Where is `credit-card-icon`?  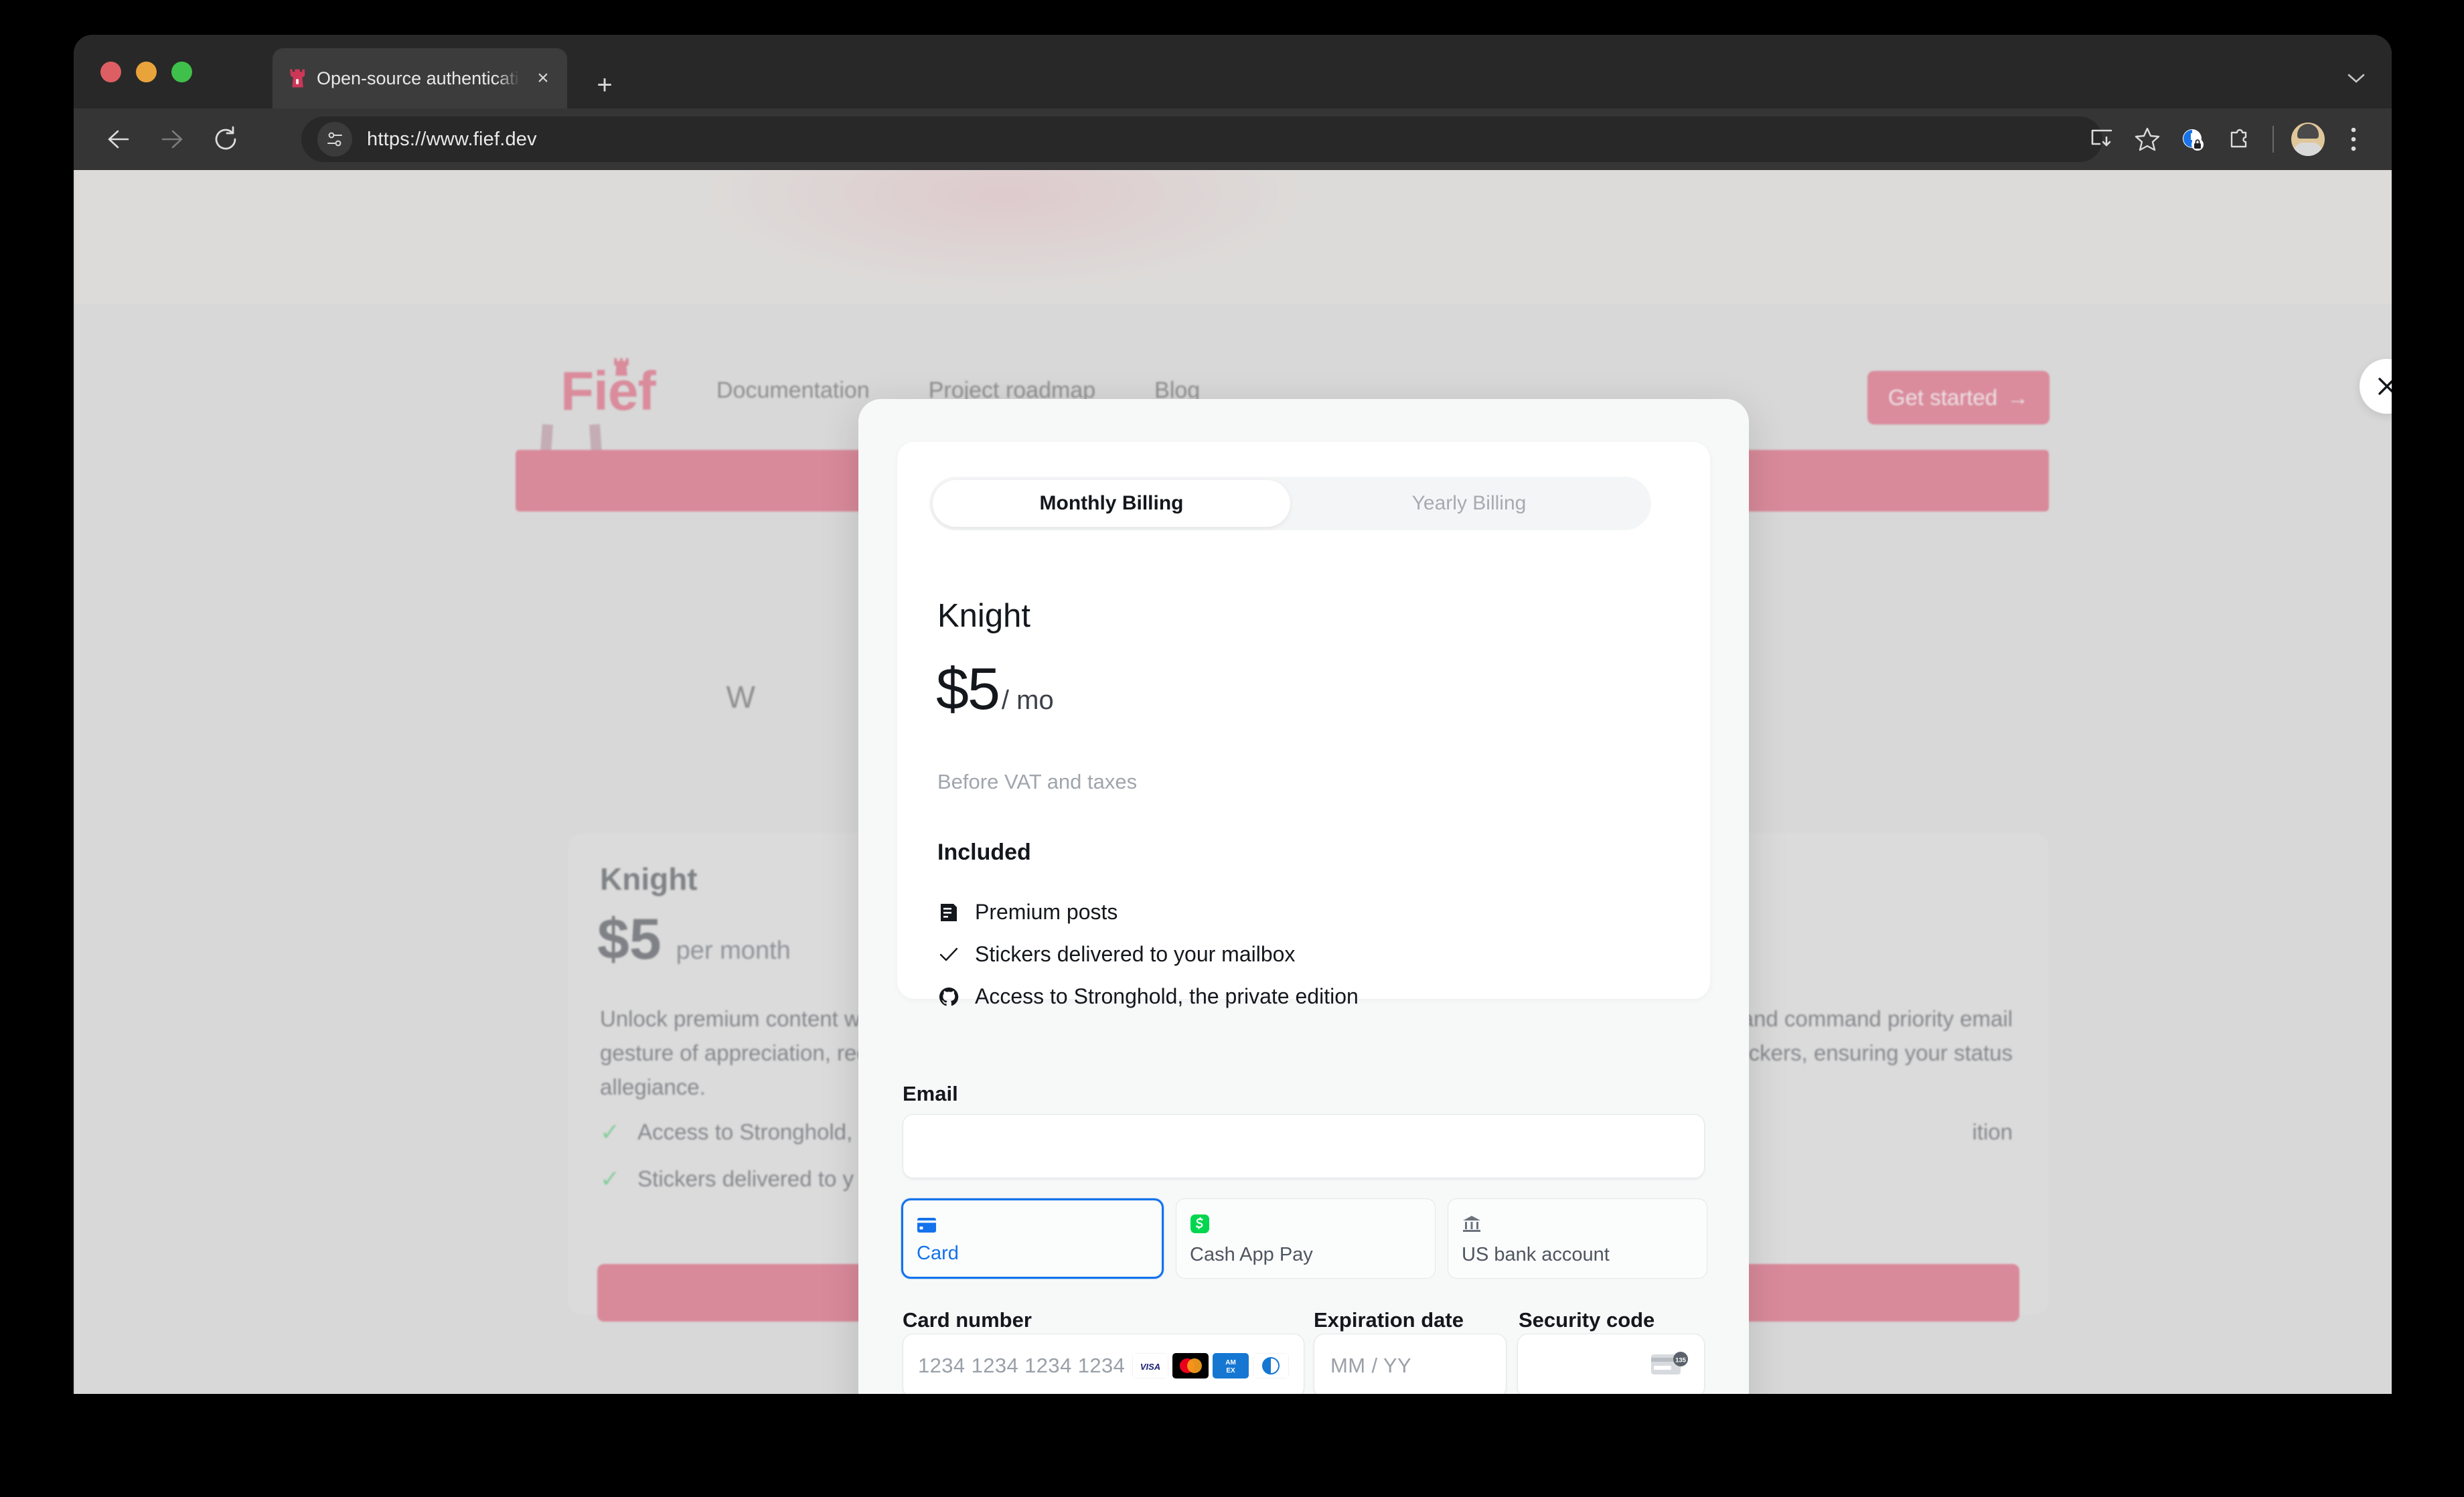 credit-card-icon is located at coordinates (1032, 1225).